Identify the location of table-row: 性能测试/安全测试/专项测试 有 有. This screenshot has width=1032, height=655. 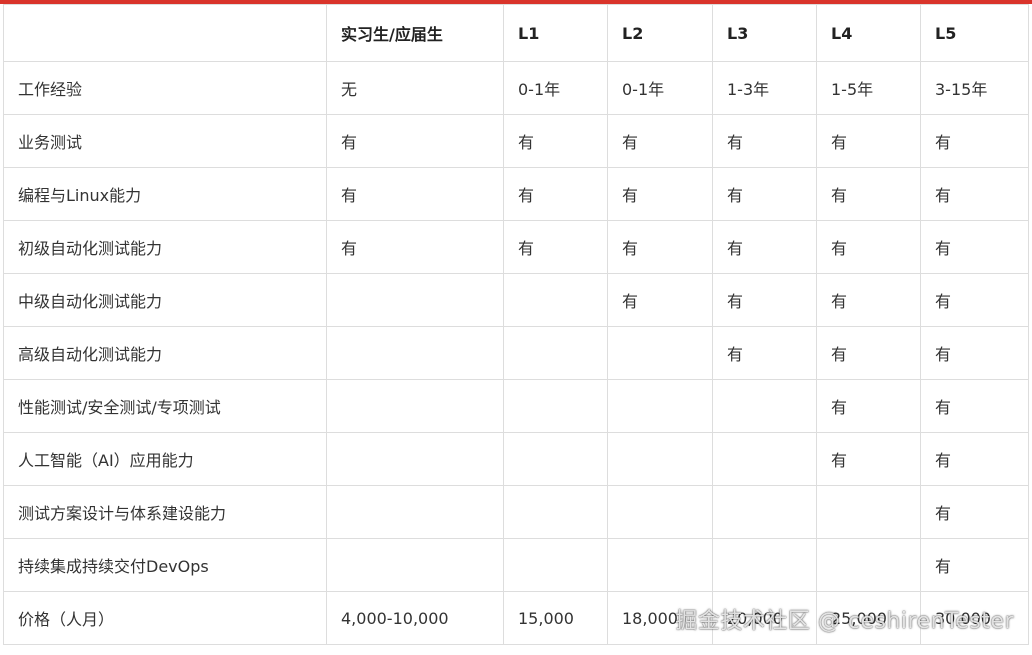
(516, 406).